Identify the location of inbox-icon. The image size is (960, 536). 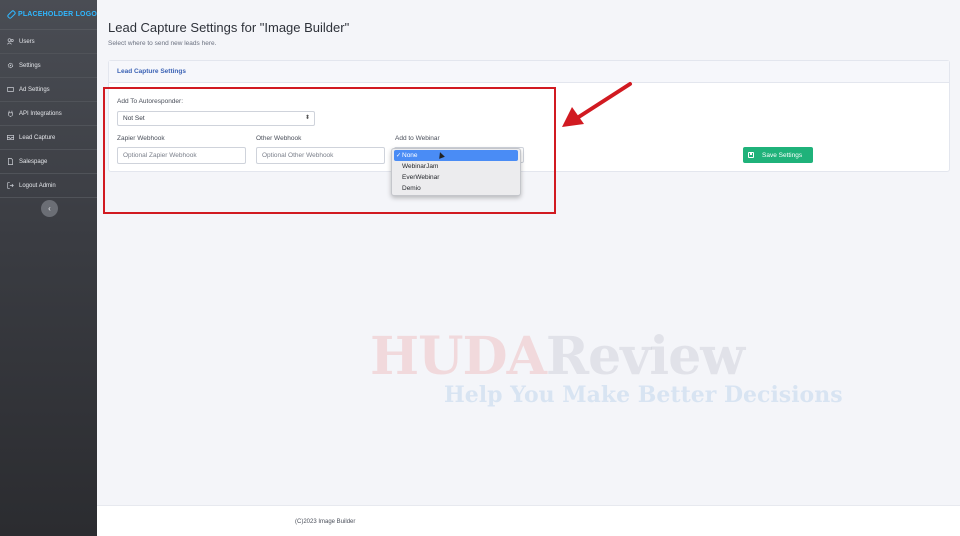
(10, 137).